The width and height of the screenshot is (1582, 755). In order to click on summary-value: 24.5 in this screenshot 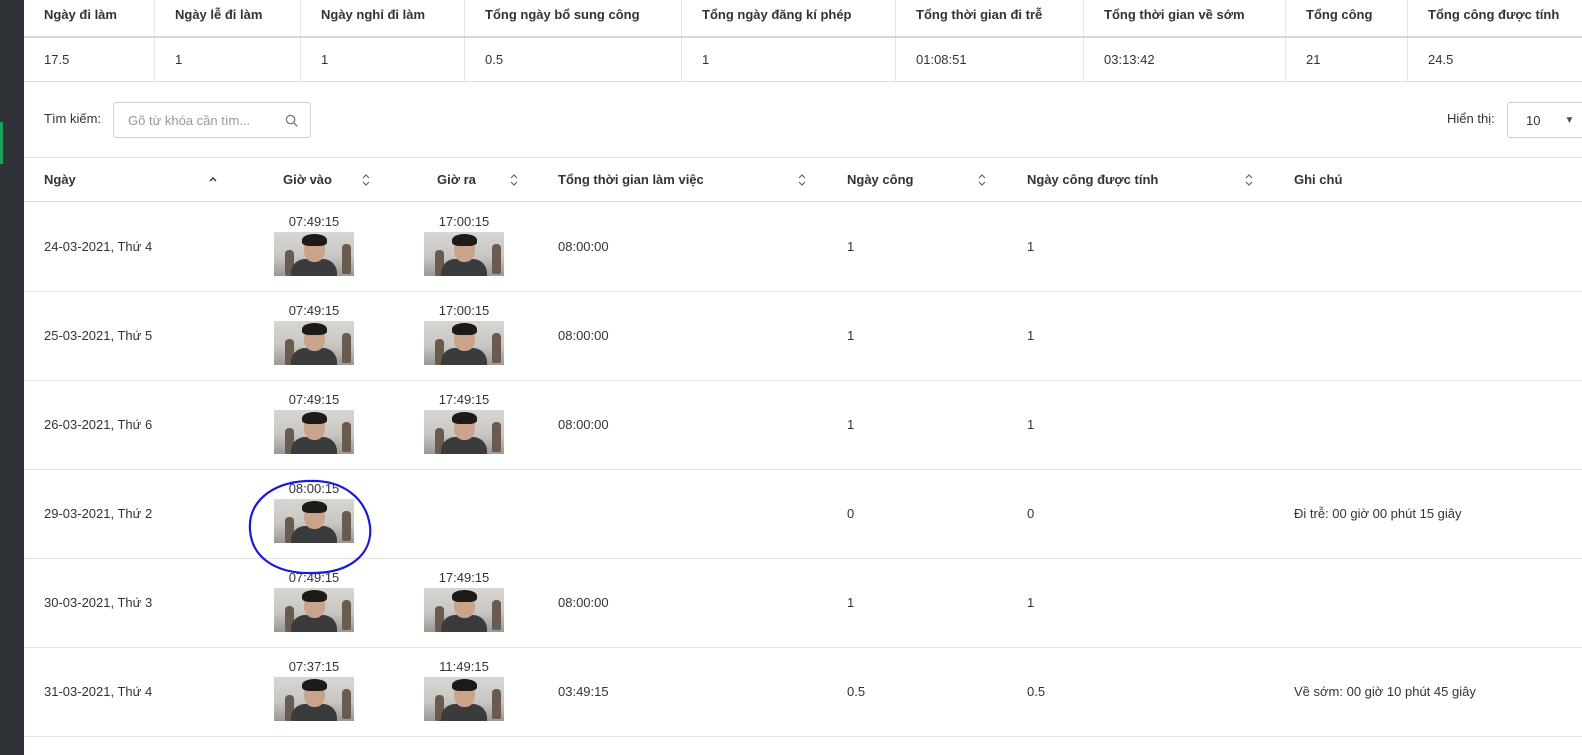, I will do `click(1441, 59)`.